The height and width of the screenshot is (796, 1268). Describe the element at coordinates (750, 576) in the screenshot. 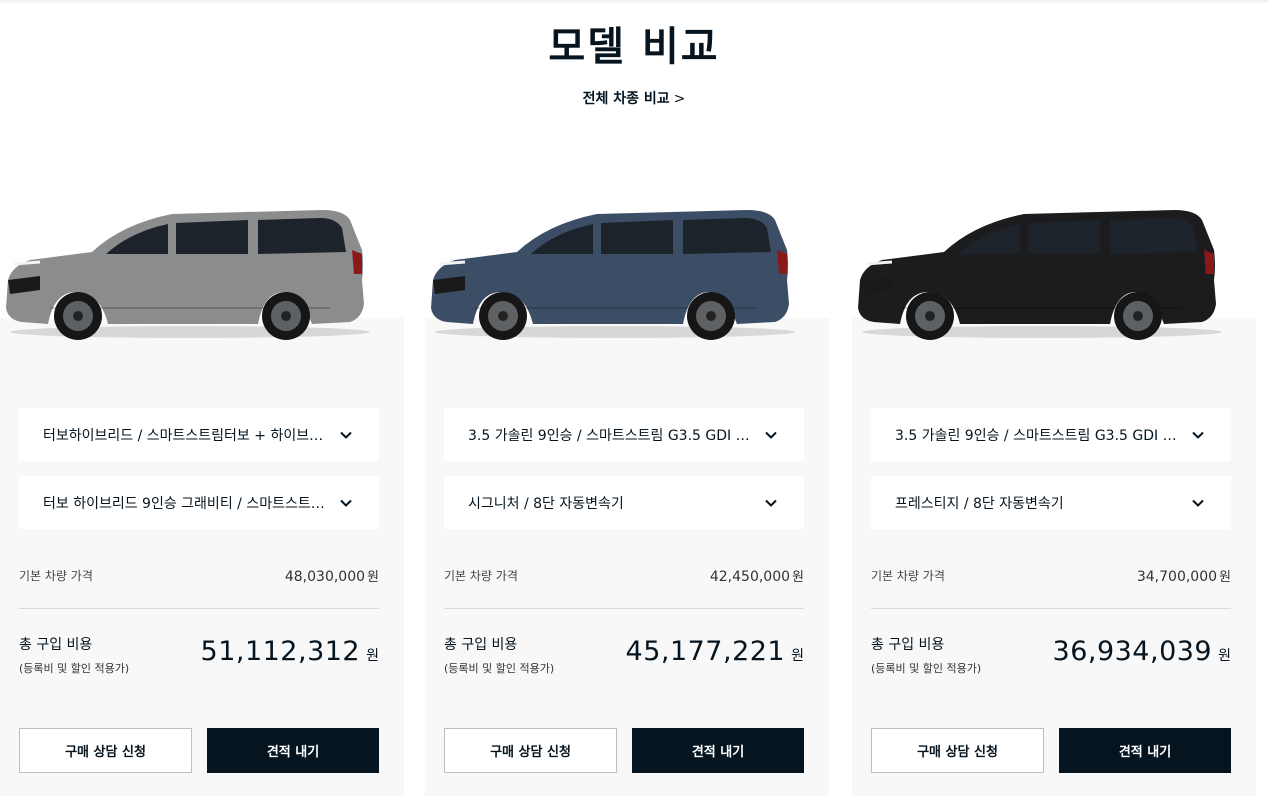

I see `base-price-amount: 42,450,000` at that location.